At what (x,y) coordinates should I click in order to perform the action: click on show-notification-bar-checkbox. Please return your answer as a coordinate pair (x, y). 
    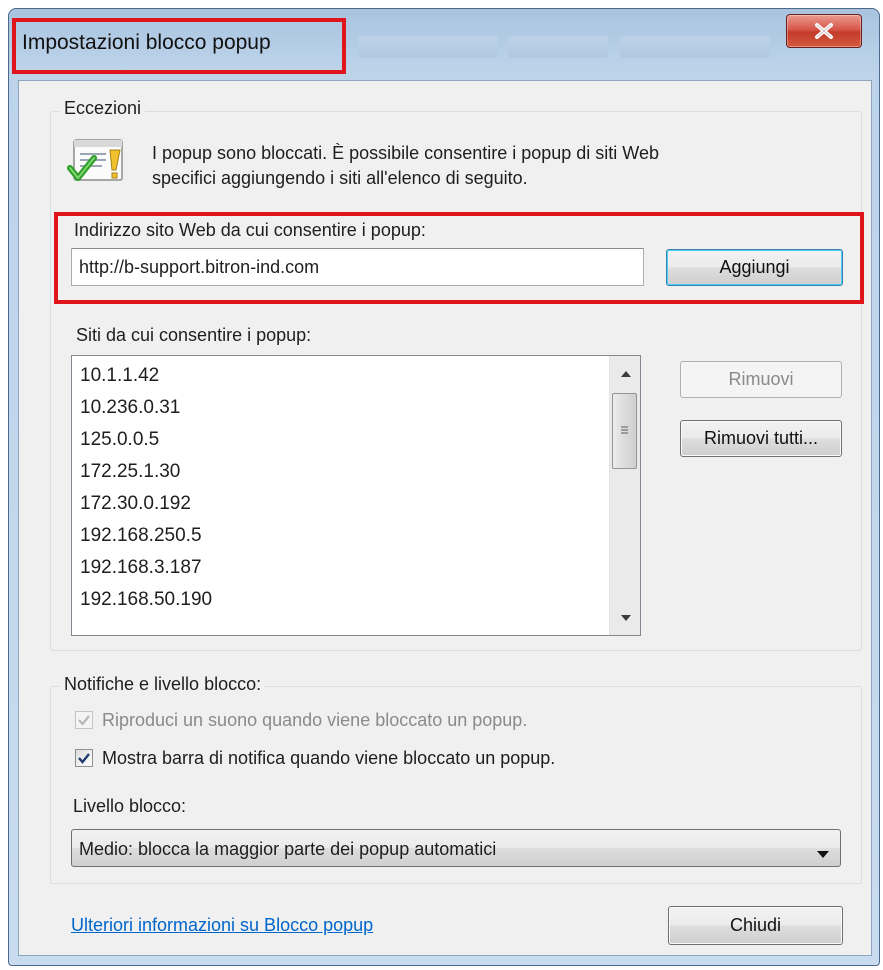
    Looking at the image, I should click on (84, 758).